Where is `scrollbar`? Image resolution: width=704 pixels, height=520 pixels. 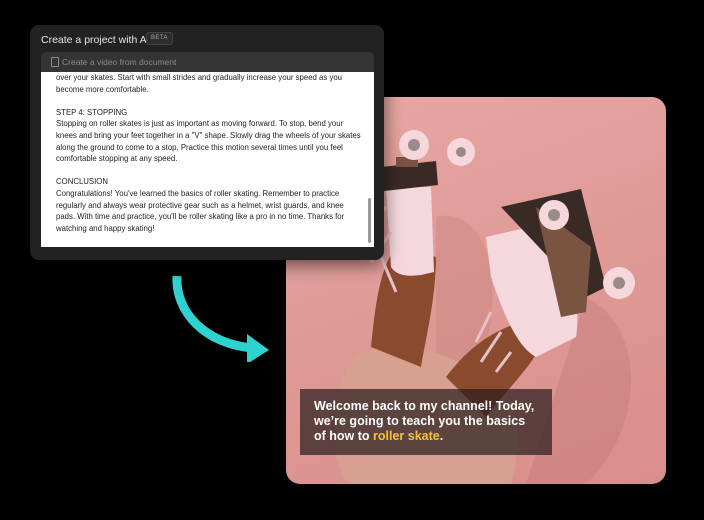
scrollbar is located at coordinates (369, 220).